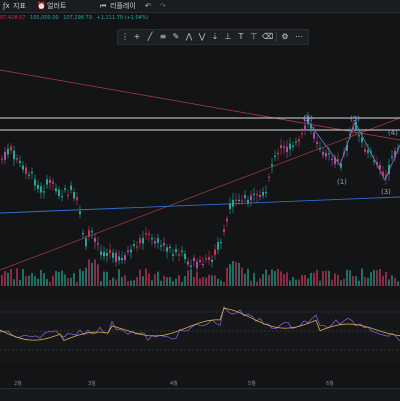  I want to click on wave-label-top-3: (3), so click(355, 119).